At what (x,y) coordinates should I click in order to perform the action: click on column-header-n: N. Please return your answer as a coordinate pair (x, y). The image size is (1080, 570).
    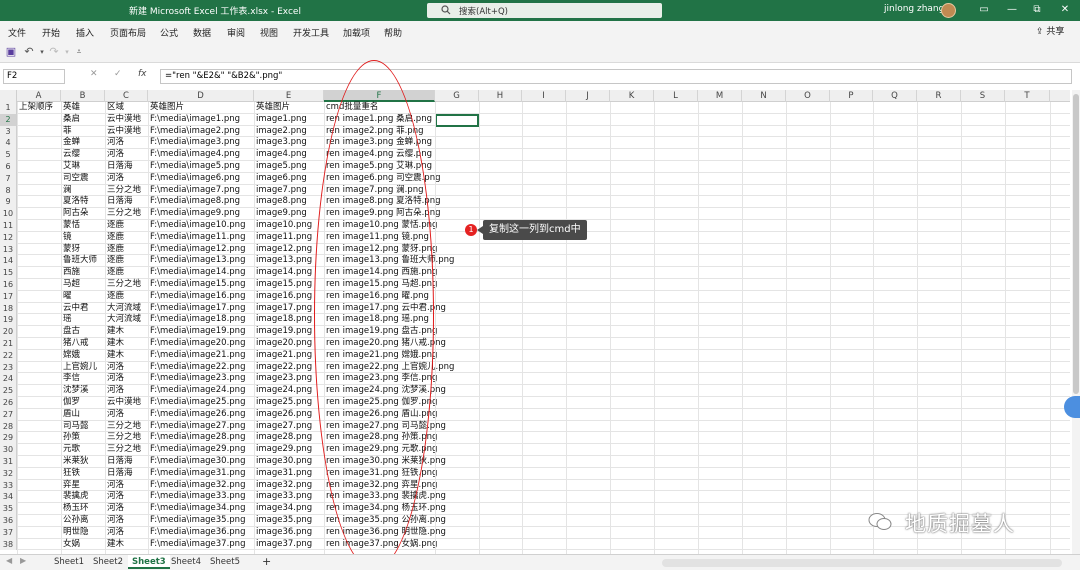
    Looking at the image, I should click on (764, 96).